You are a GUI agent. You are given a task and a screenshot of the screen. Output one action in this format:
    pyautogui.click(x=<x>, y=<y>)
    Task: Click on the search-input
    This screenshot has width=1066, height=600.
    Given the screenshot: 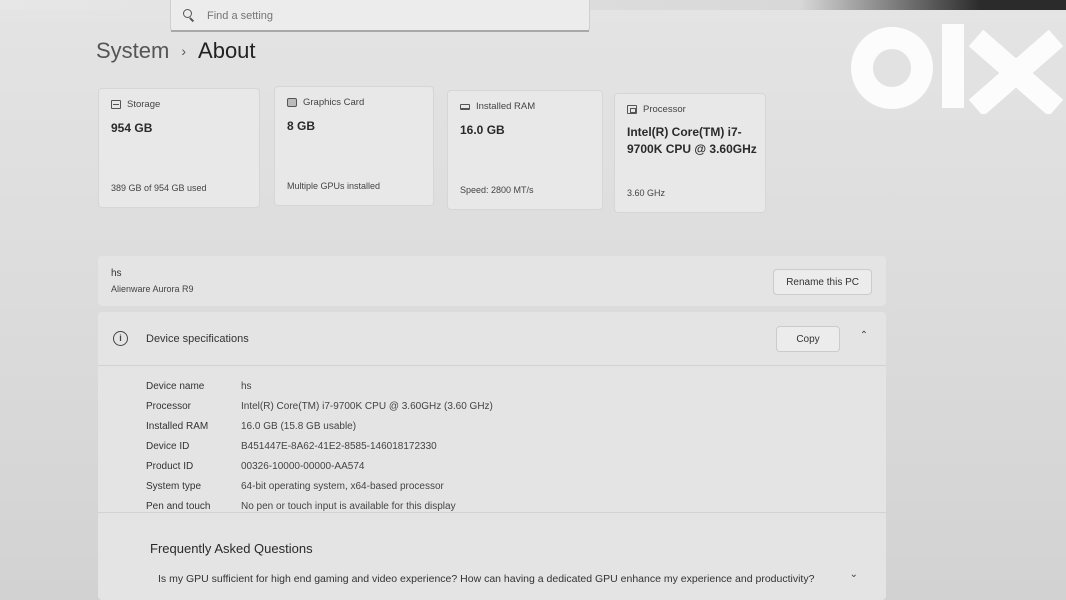 What is the action you would take?
    pyautogui.click(x=357, y=15)
    